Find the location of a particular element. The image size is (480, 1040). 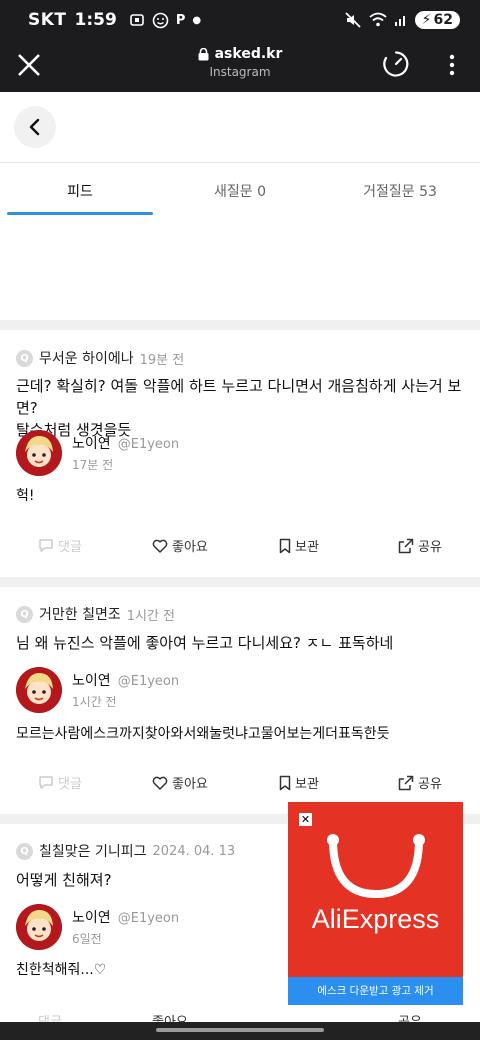

answered-time: 6일전 is located at coordinates (87, 939).